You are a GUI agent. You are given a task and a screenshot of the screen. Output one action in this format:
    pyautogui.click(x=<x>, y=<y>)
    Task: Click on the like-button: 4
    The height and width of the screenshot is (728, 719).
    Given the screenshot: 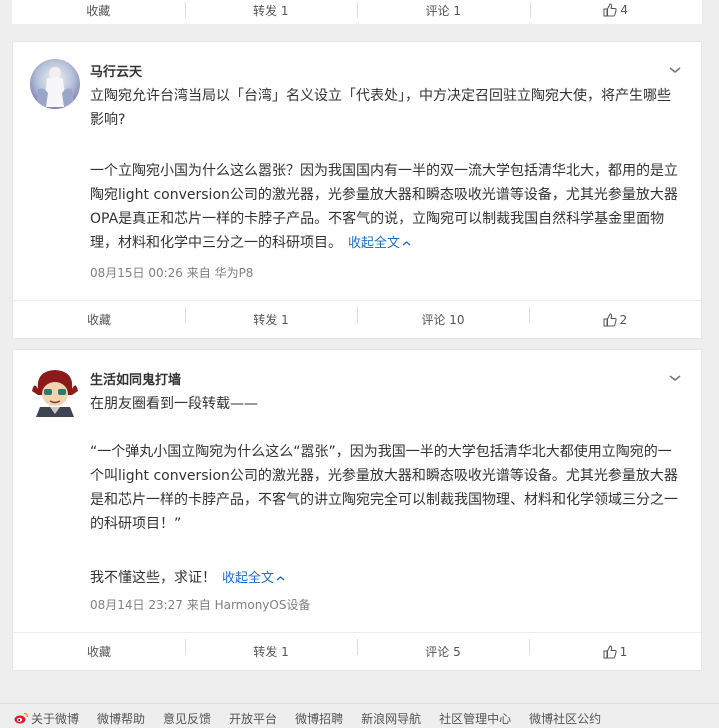 What is the action you would take?
    pyautogui.click(x=616, y=12)
    